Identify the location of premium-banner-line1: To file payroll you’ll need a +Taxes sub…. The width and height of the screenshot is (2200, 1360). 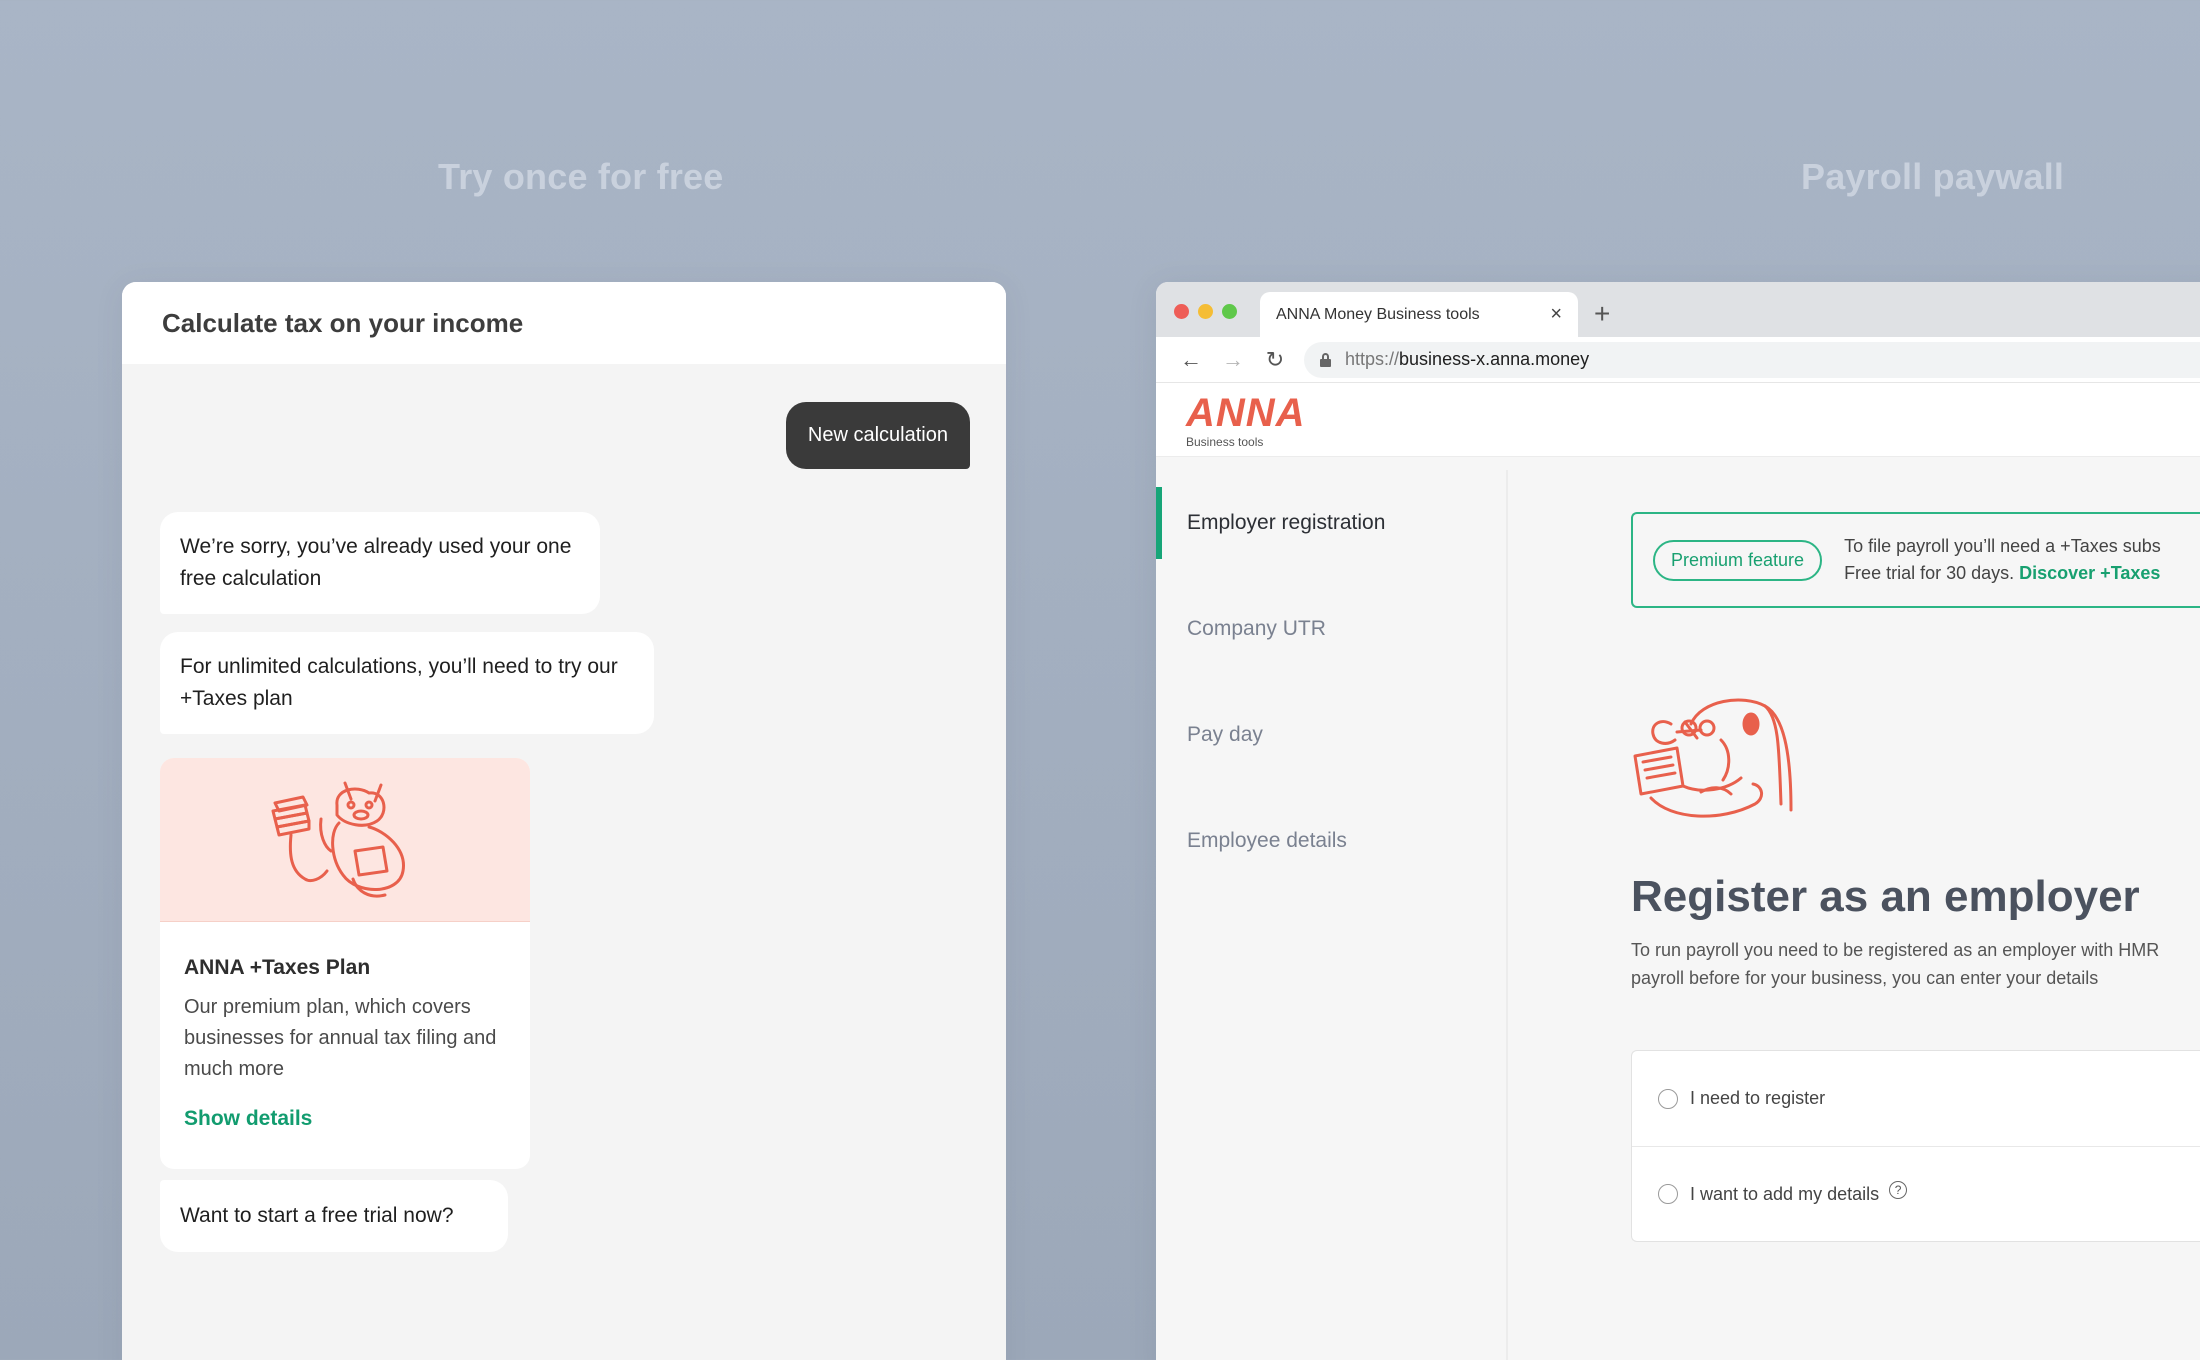
(2002, 546).